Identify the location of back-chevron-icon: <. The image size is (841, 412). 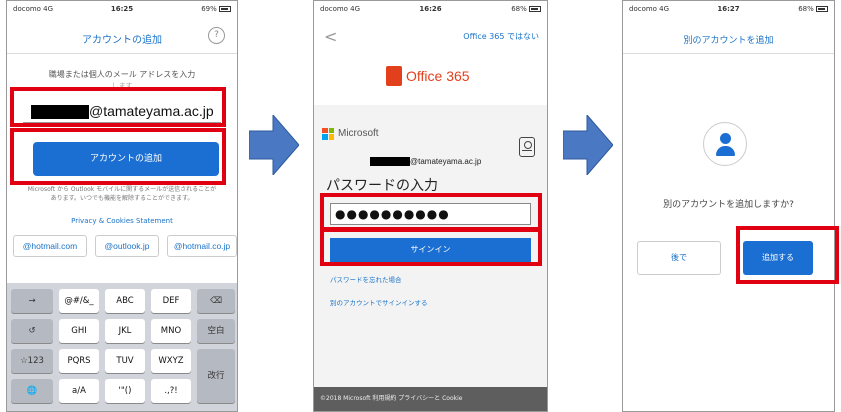
(330, 36).